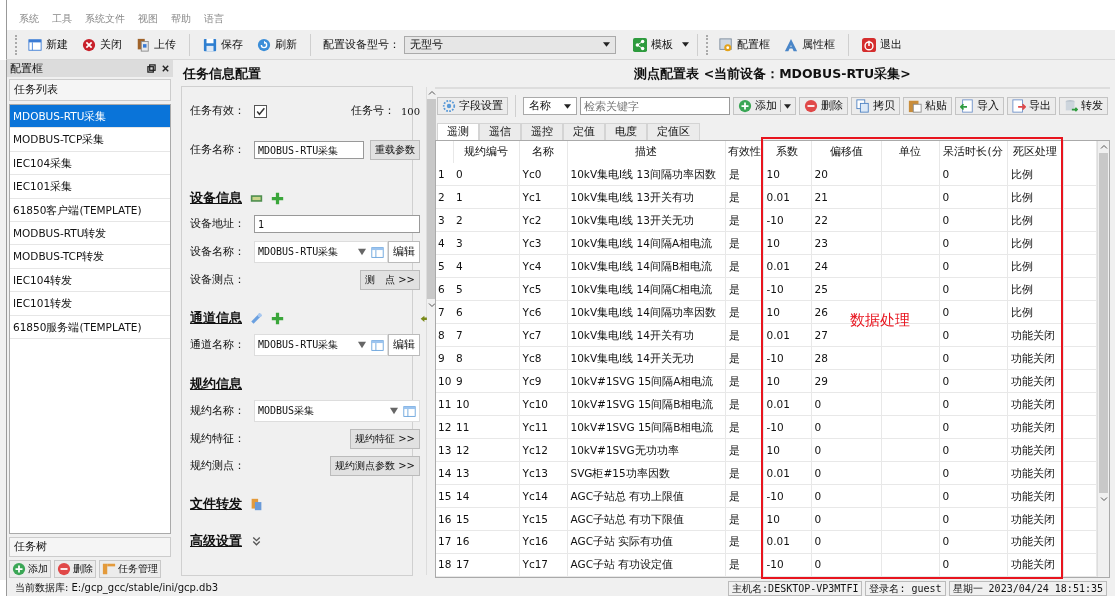  Describe the element at coordinates (216, 318) in the screenshot. I see `section-heading: 通道信息` at that location.